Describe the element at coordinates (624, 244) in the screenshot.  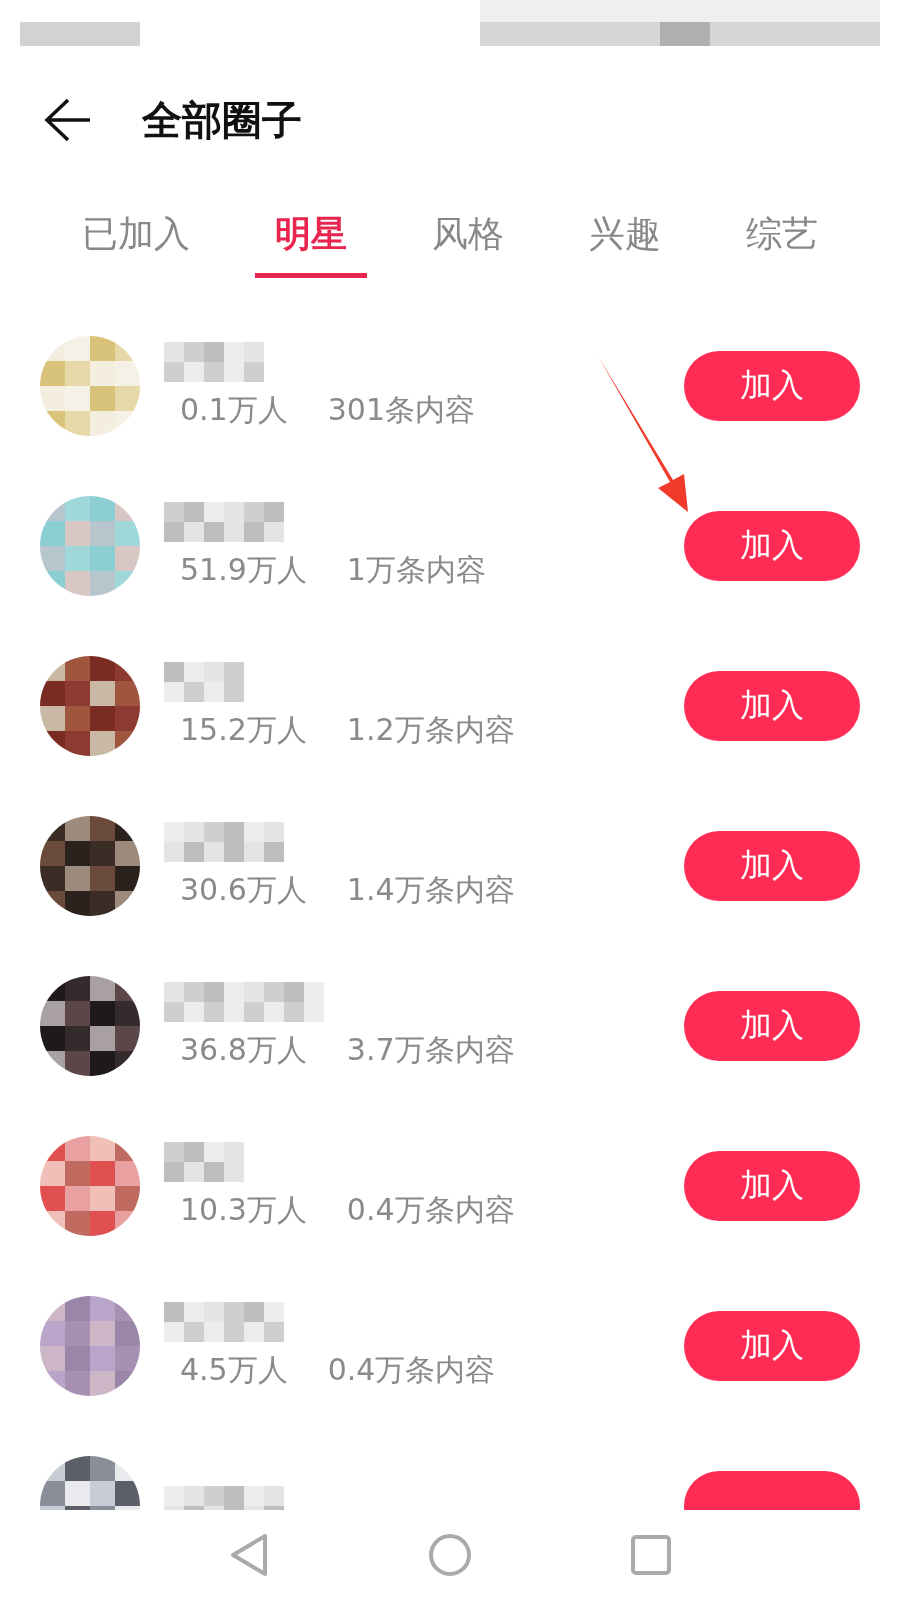
I see `category-tab: 兴趣` at that location.